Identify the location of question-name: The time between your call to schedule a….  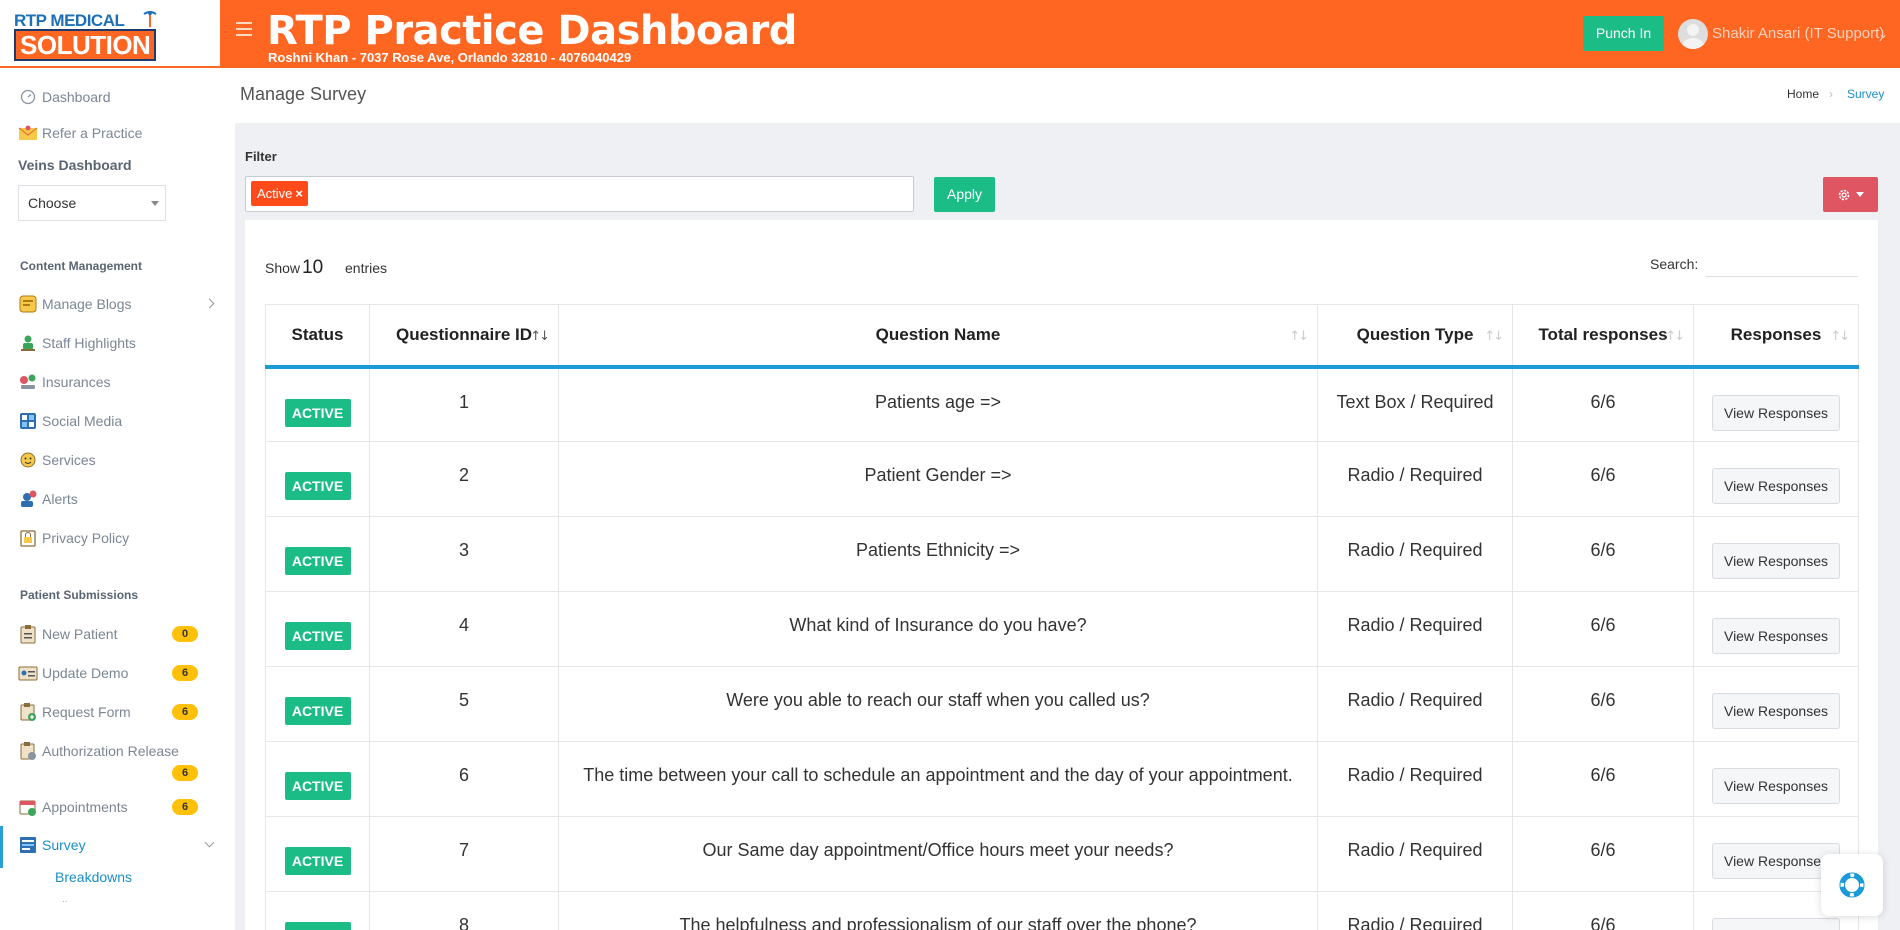
(938, 779).